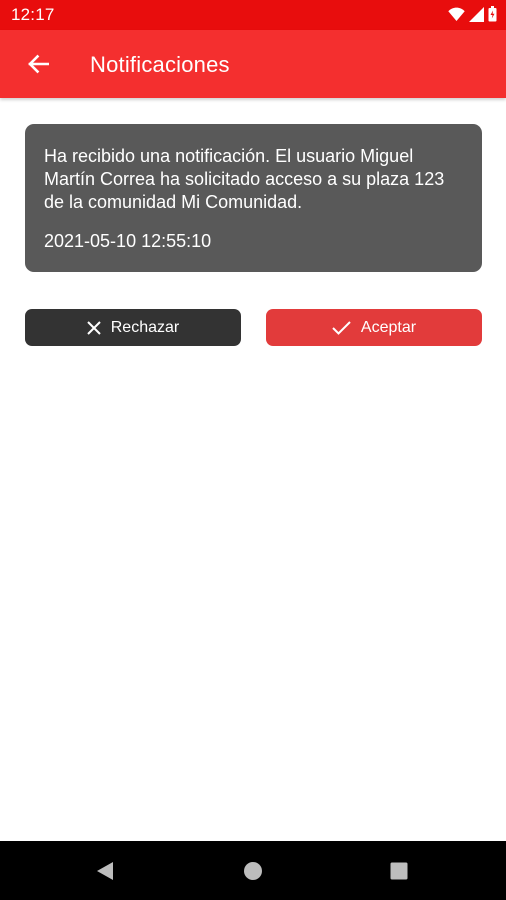  I want to click on recents-square-icon, so click(399, 870).